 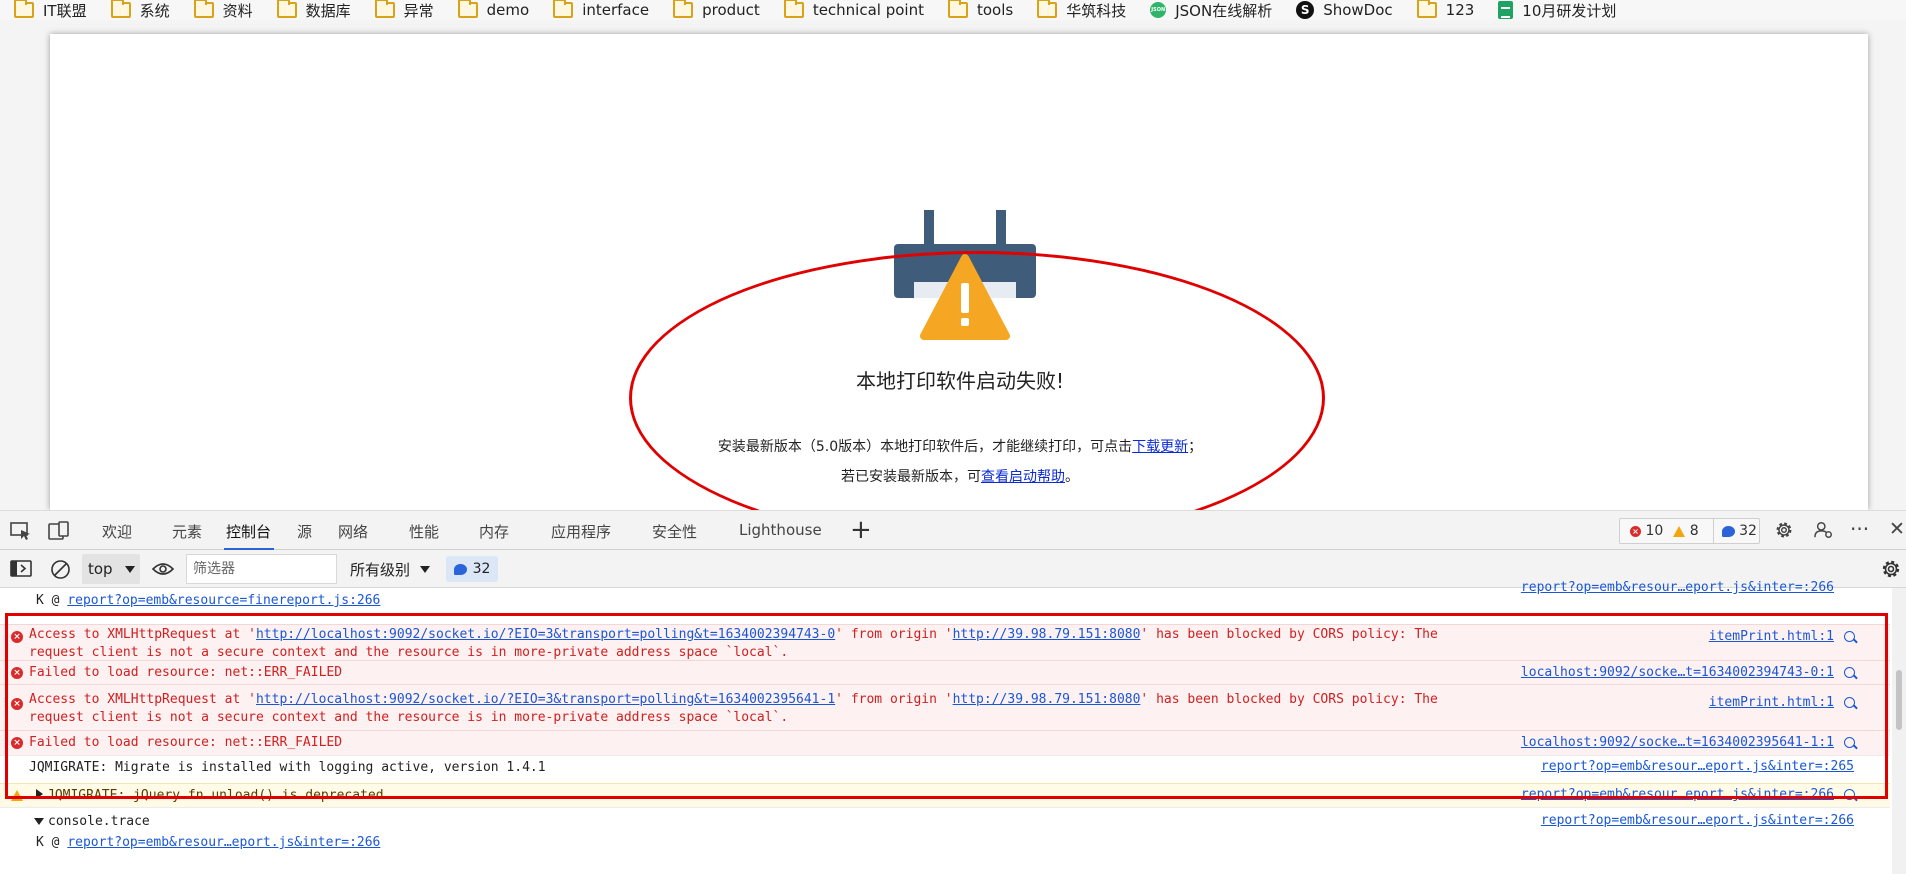 I want to click on trace-text: console.trace, so click(x=99, y=821).